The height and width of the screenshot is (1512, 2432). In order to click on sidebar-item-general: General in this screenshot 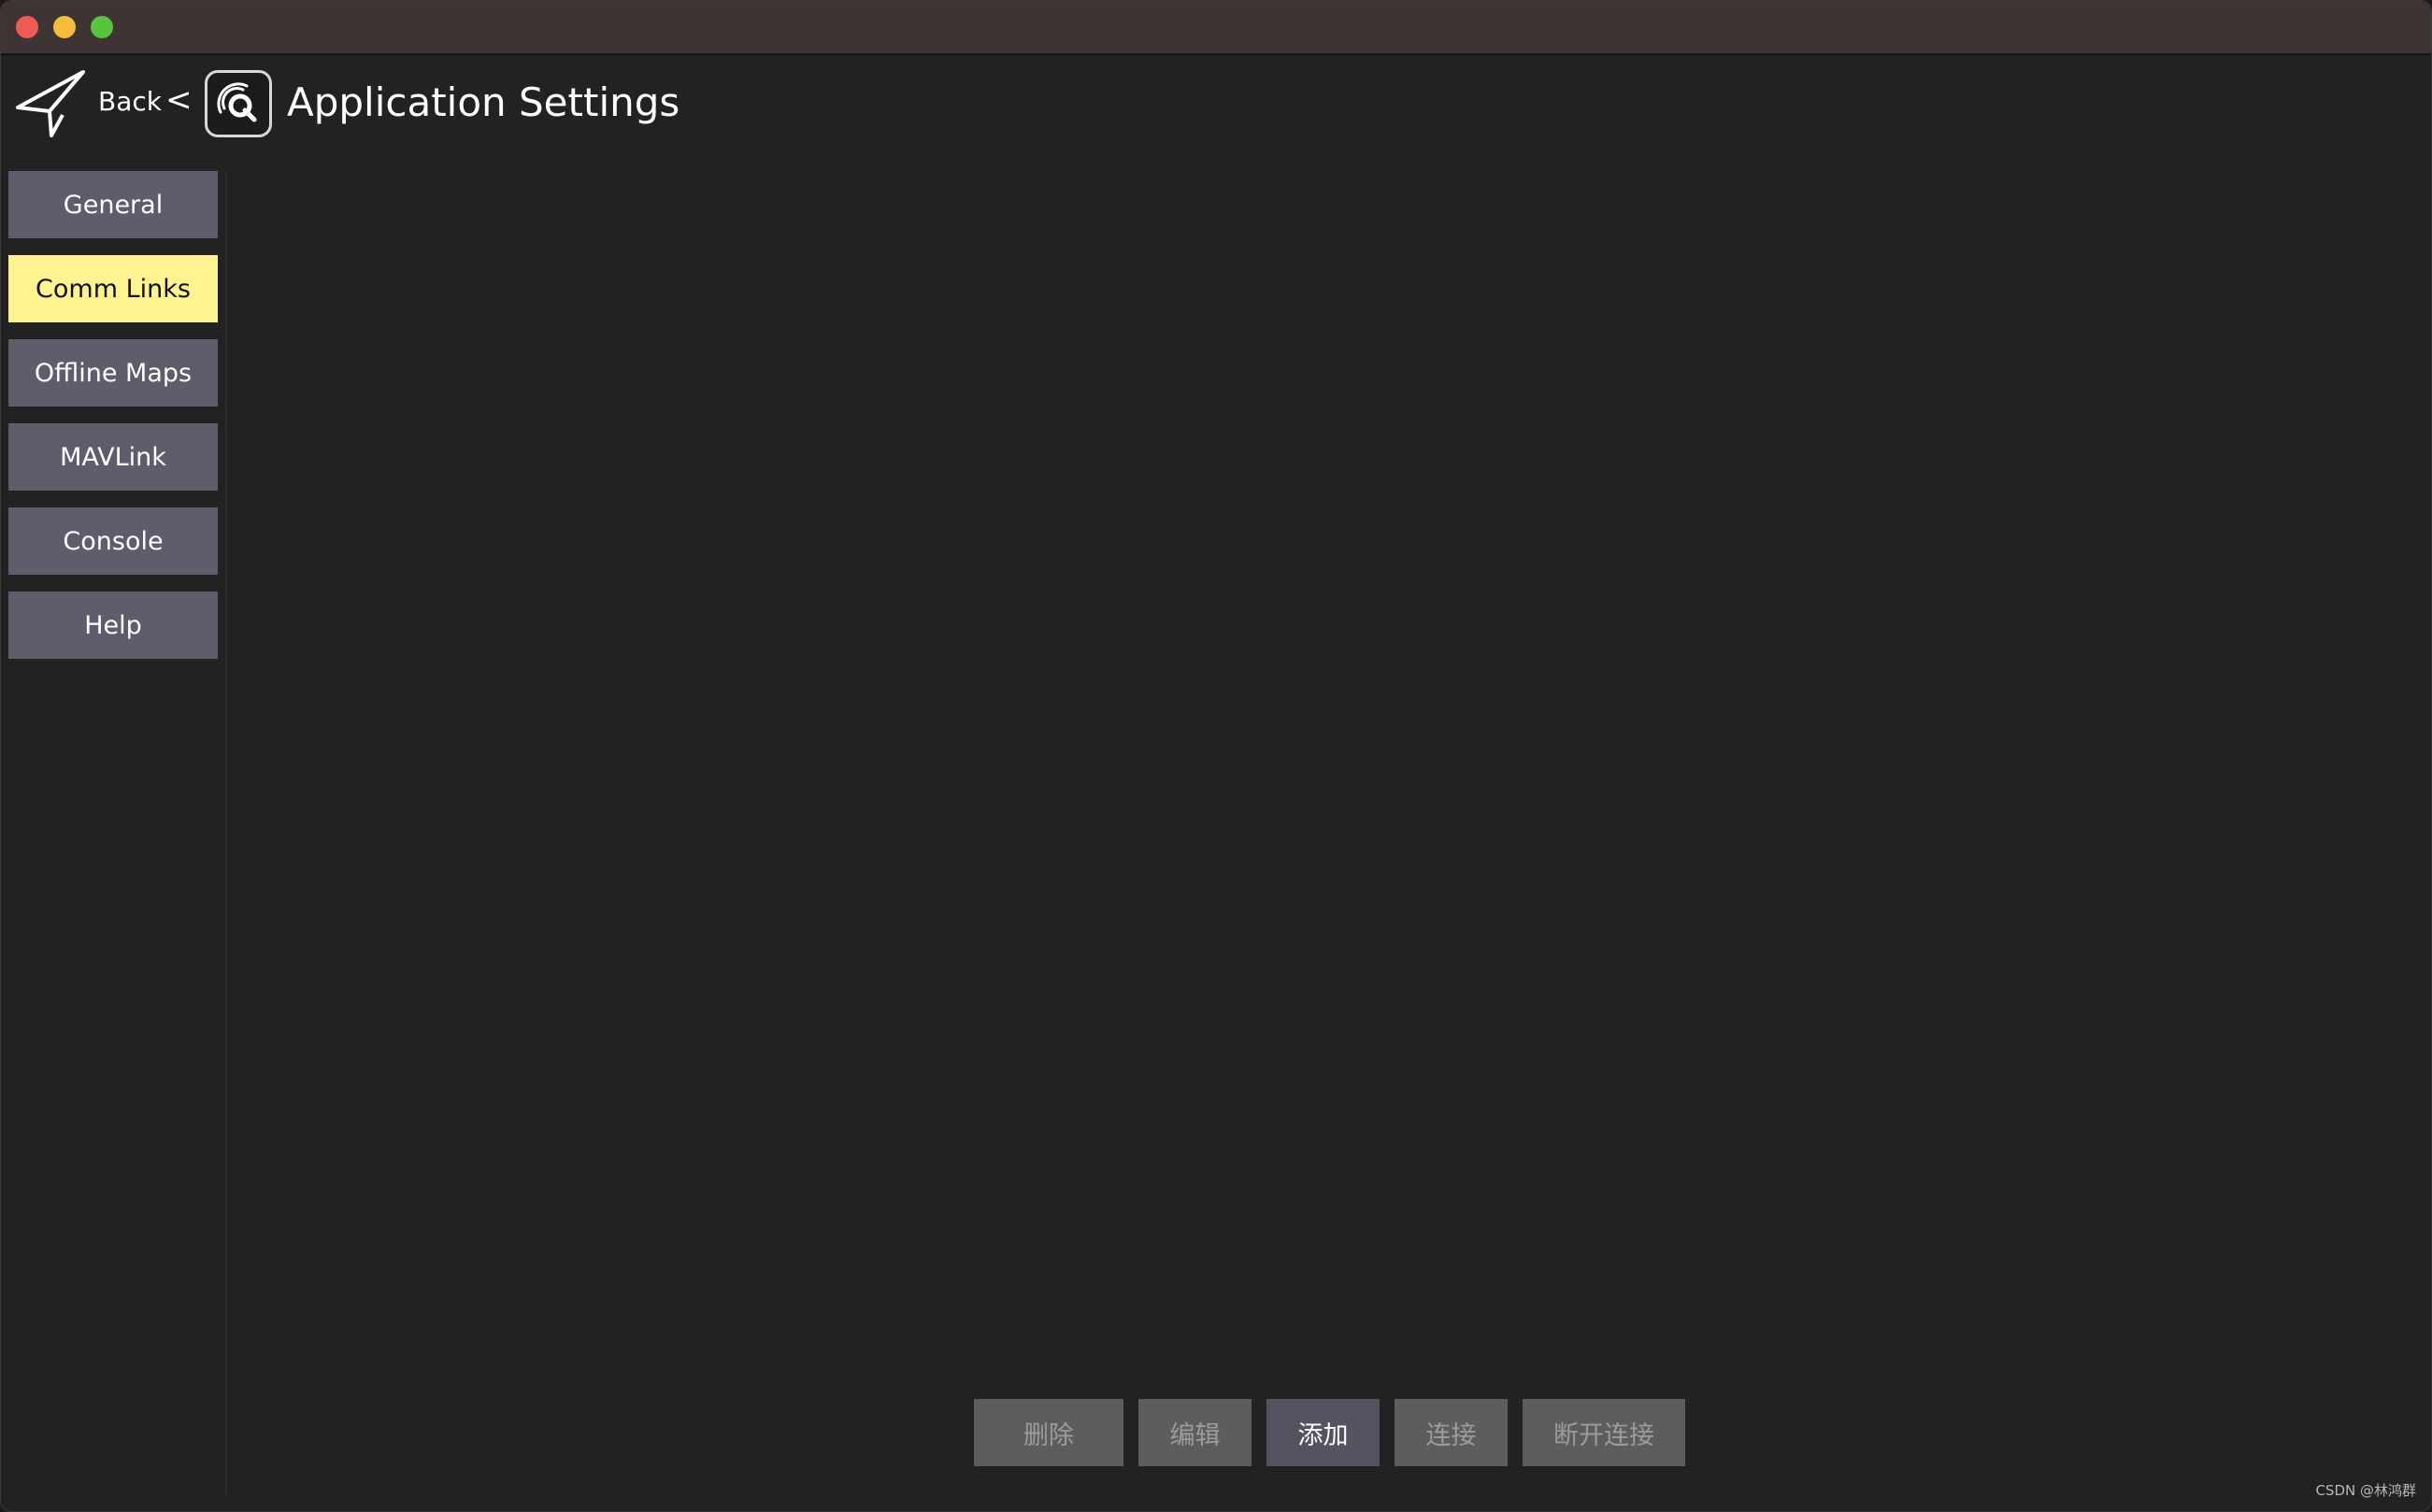, I will do `click(113, 204)`.